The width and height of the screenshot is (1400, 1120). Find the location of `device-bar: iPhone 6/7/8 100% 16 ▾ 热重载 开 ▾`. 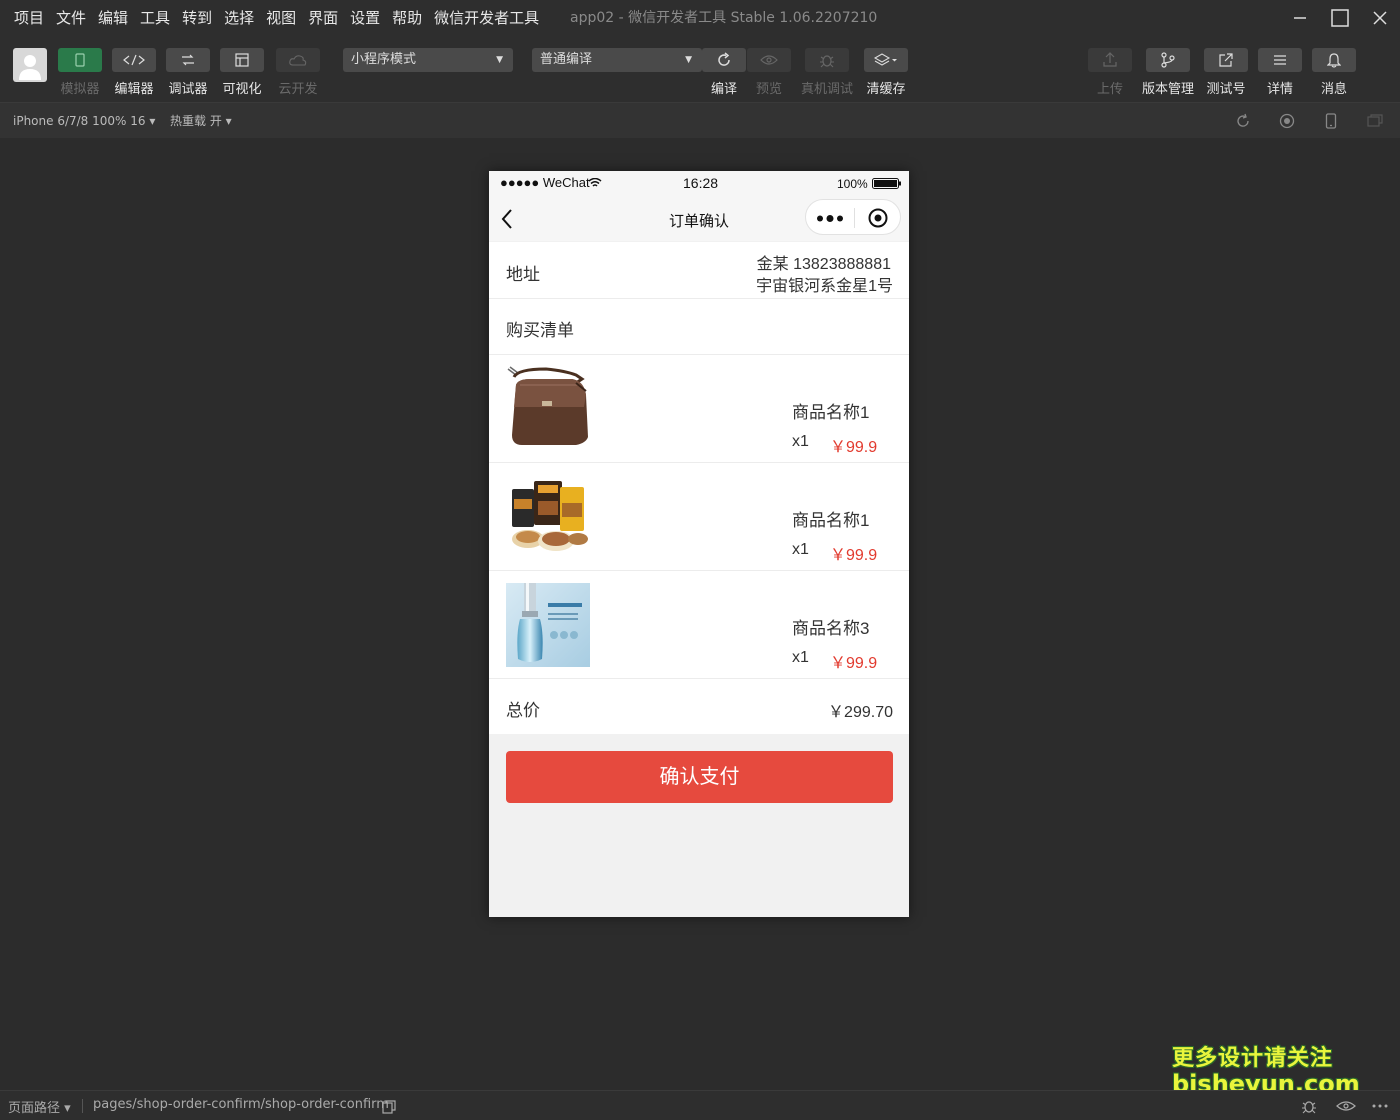

device-bar: iPhone 6/7/8 100% 16 ▾ 热重载 开 ▾ is located at coordinates (700, 120).